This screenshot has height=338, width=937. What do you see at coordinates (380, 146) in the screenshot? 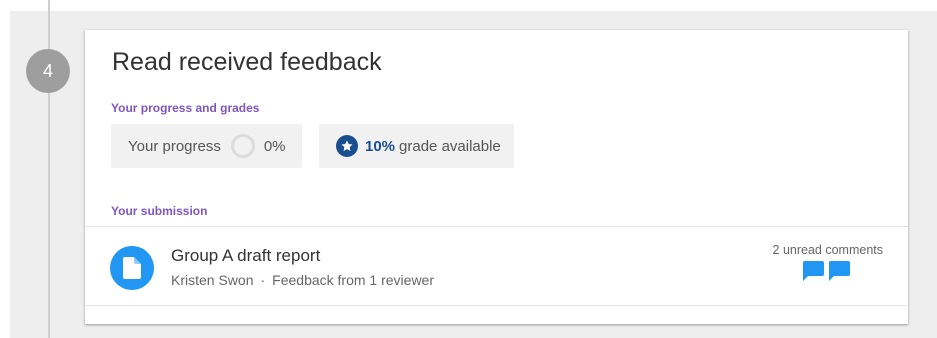
I see `grade-percent: 10%` at bounding box center [380, 146].